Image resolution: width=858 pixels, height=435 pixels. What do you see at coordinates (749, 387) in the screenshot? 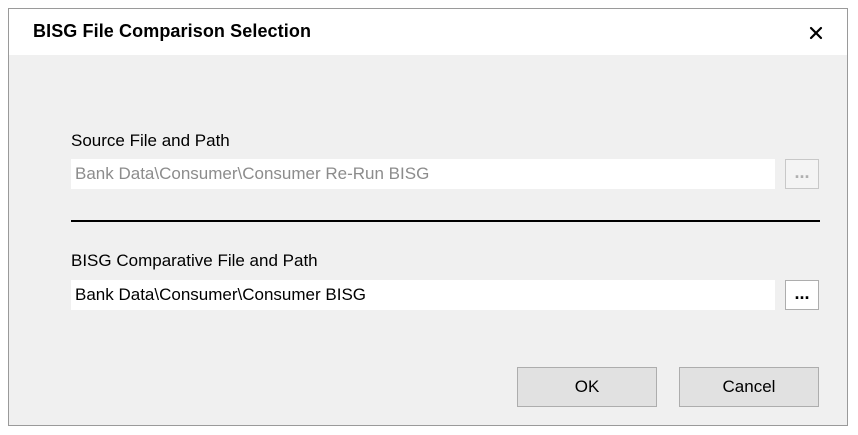
I see `cancel-button: Cancel` at bounding box center [749, 387].